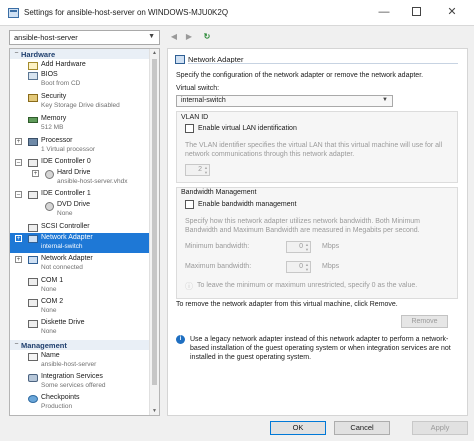 The width and height of the screenshot is (474, 441). What do you see at coordinates (189, 204) in the screenshot?
I see `bandwidth-checkbox` at bounding box center [189, 204].